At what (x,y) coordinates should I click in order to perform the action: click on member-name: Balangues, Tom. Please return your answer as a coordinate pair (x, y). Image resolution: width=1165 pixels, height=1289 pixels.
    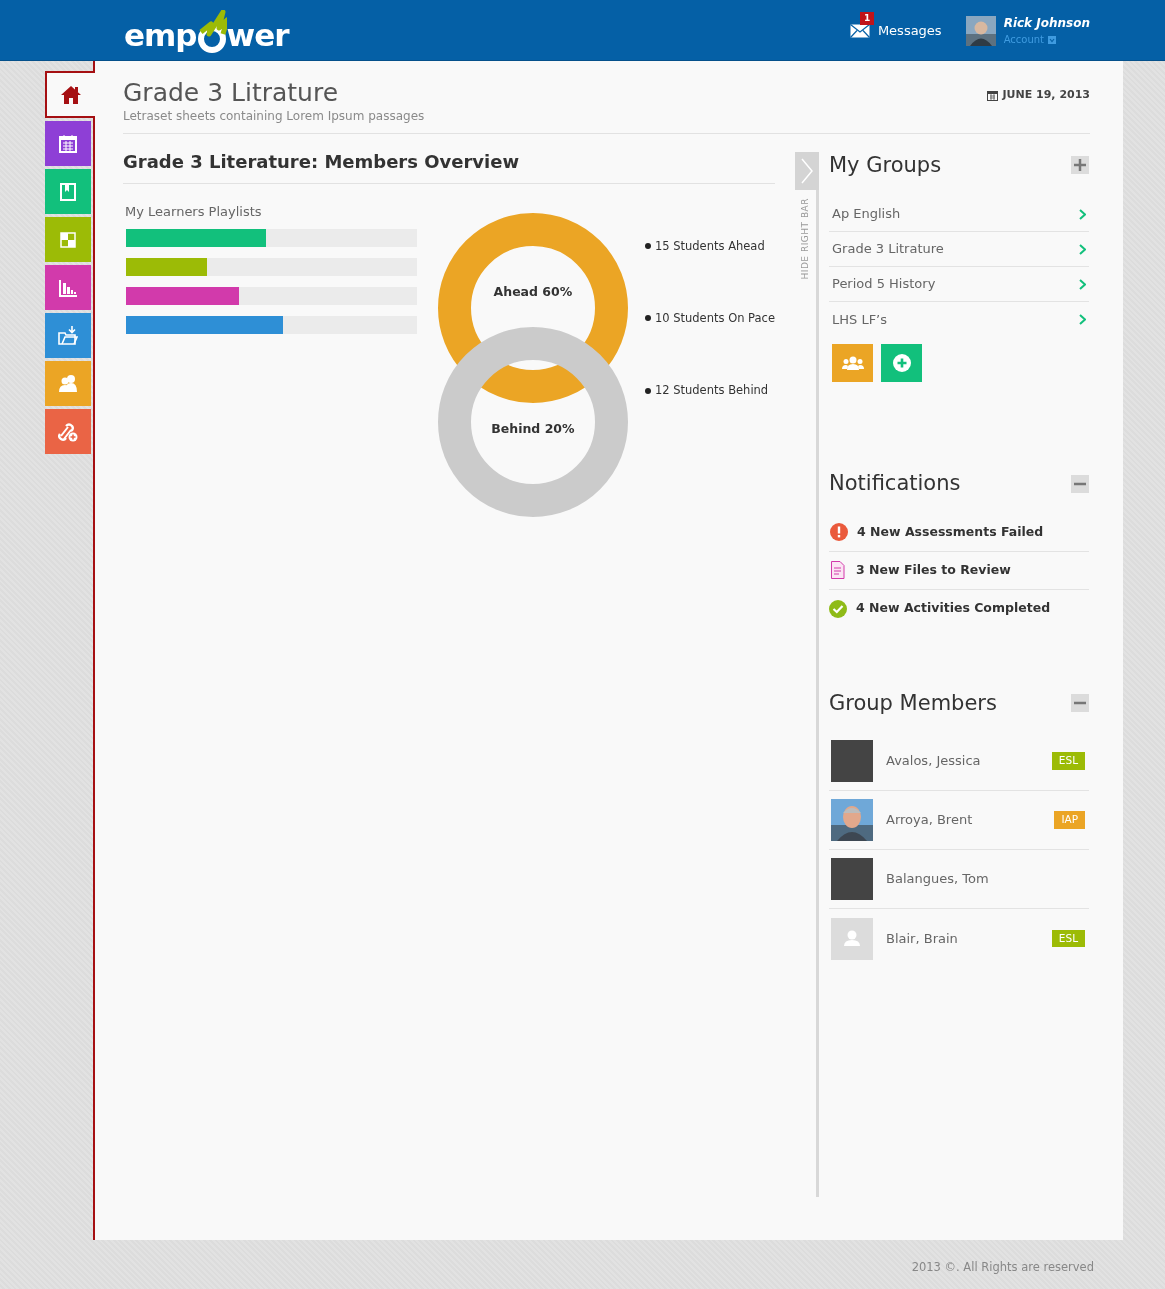
    Looking at the image, I should click on (938, 879).